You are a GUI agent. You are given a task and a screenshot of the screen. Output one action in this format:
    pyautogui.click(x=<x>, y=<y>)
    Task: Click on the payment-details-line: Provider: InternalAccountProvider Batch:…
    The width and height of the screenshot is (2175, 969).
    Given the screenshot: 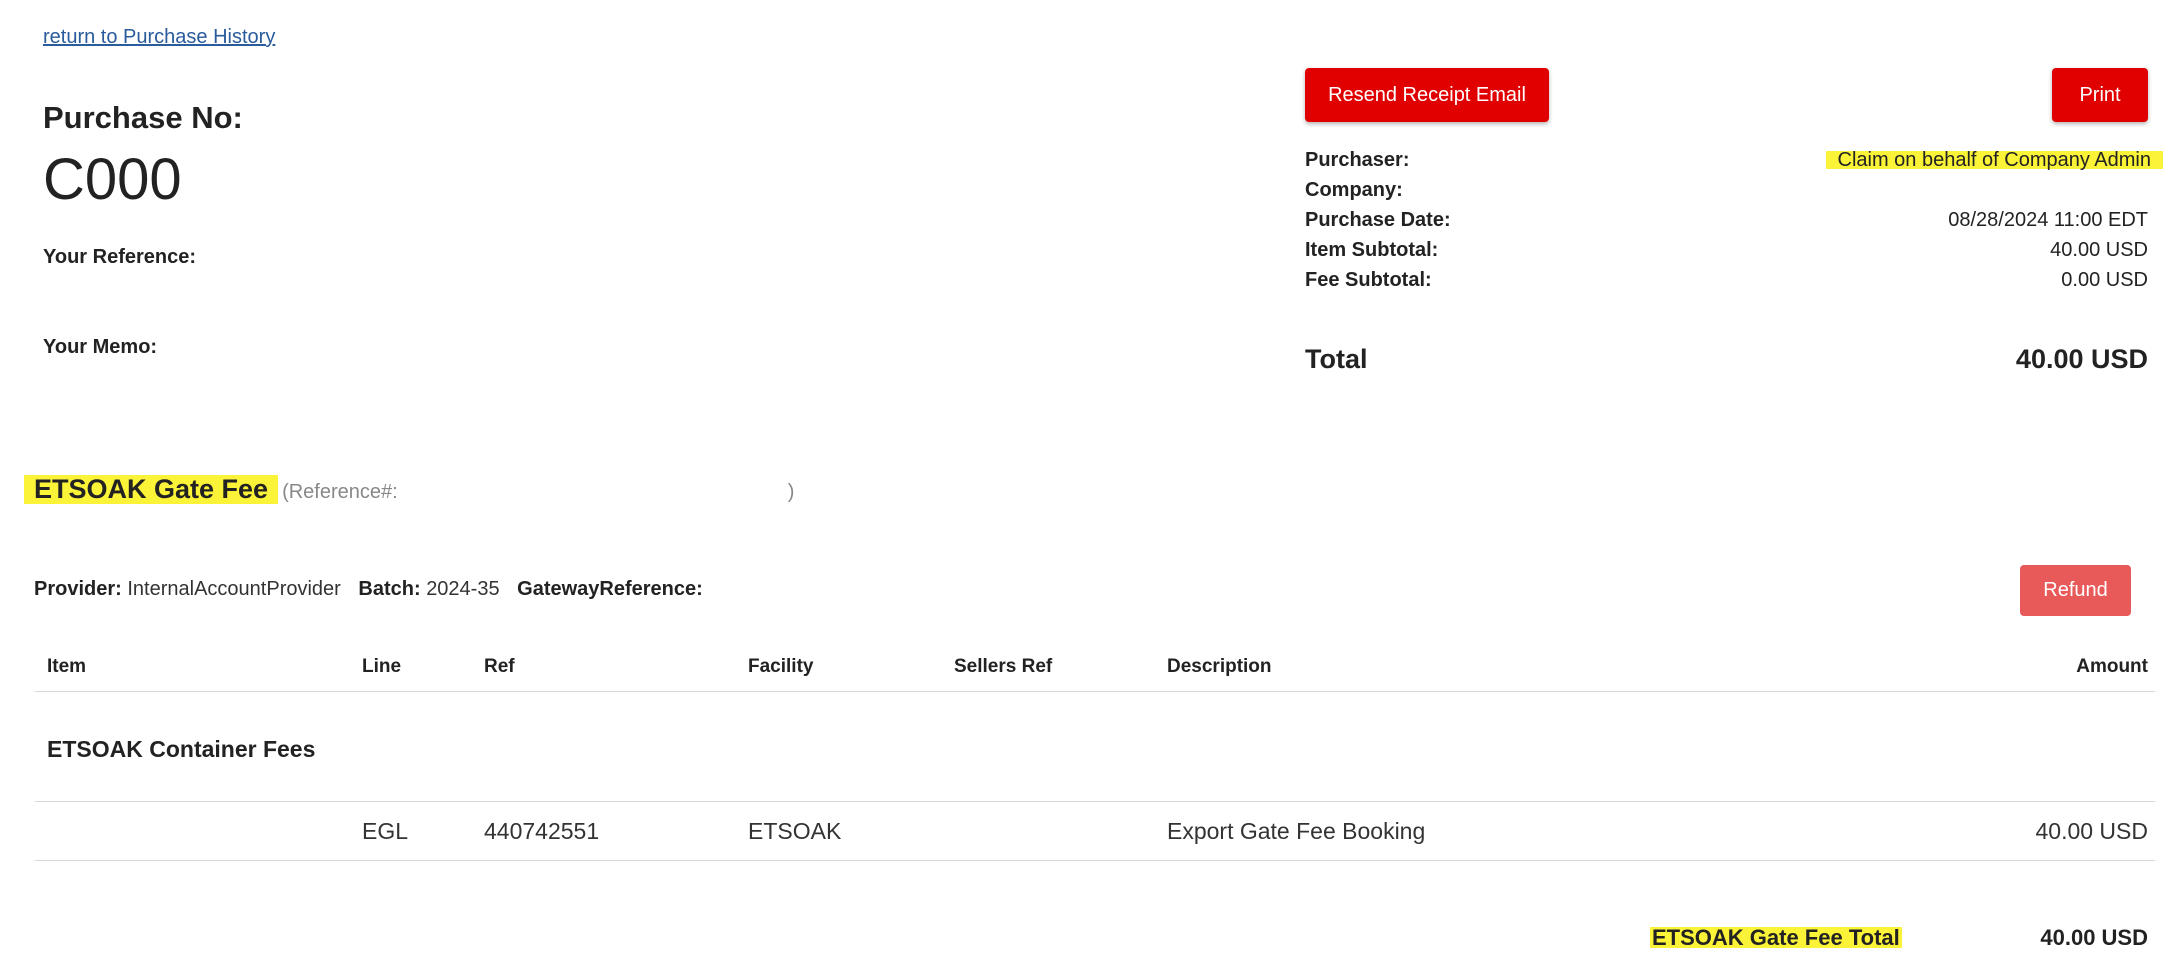 What is the action you would take?
    pyautogui.click(x=368, y=589)
    